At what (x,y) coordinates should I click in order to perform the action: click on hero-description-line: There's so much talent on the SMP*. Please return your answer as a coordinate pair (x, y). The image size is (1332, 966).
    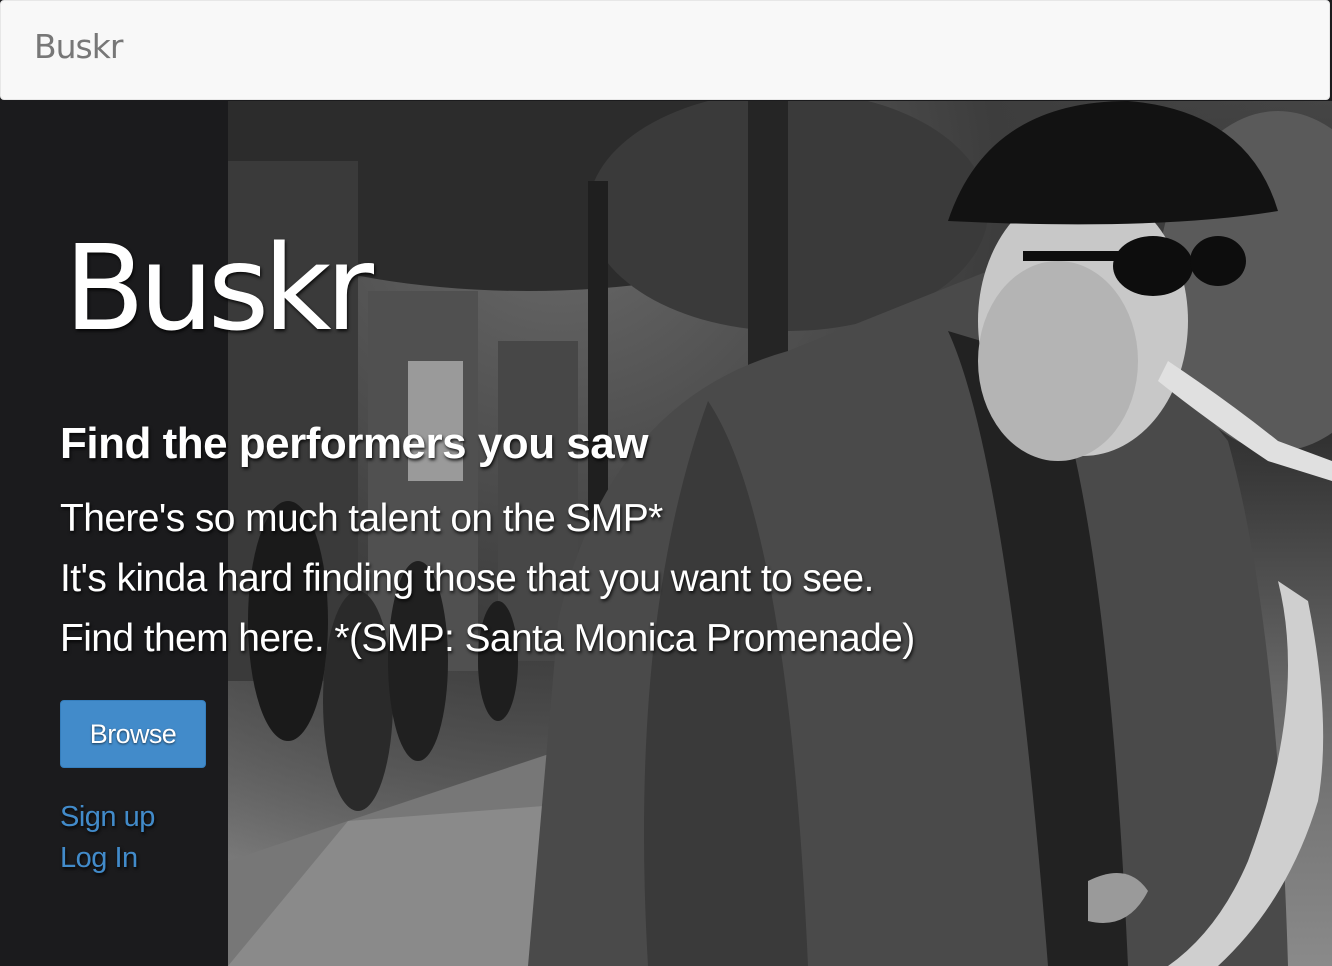
    Looking at the image, I should click on (361, 518).